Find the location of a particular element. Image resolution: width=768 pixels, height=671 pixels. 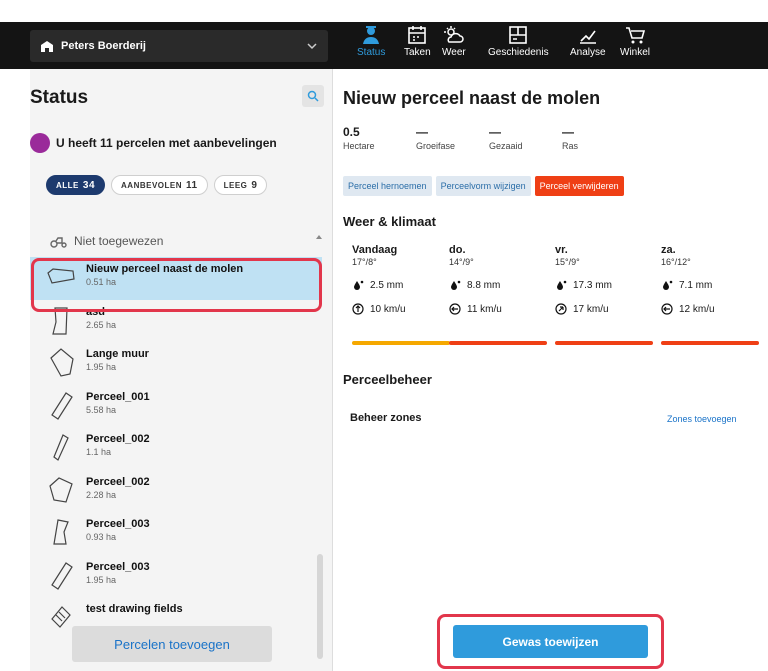

recommendations-notice: U heeft 11 percelen met aanbevelingen is located at coordinates (153, 143).